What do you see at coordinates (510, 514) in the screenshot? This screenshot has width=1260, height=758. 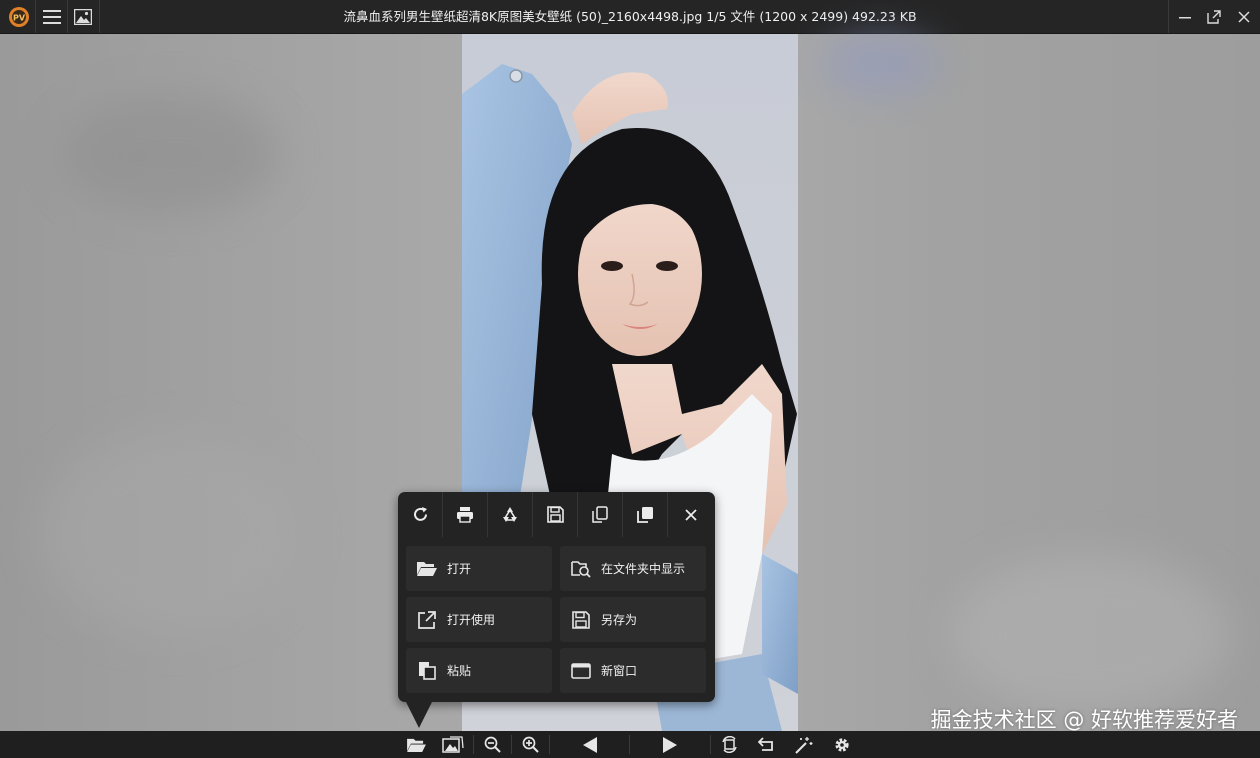 I see `recycle-icon` at bounding box center [510, 514].